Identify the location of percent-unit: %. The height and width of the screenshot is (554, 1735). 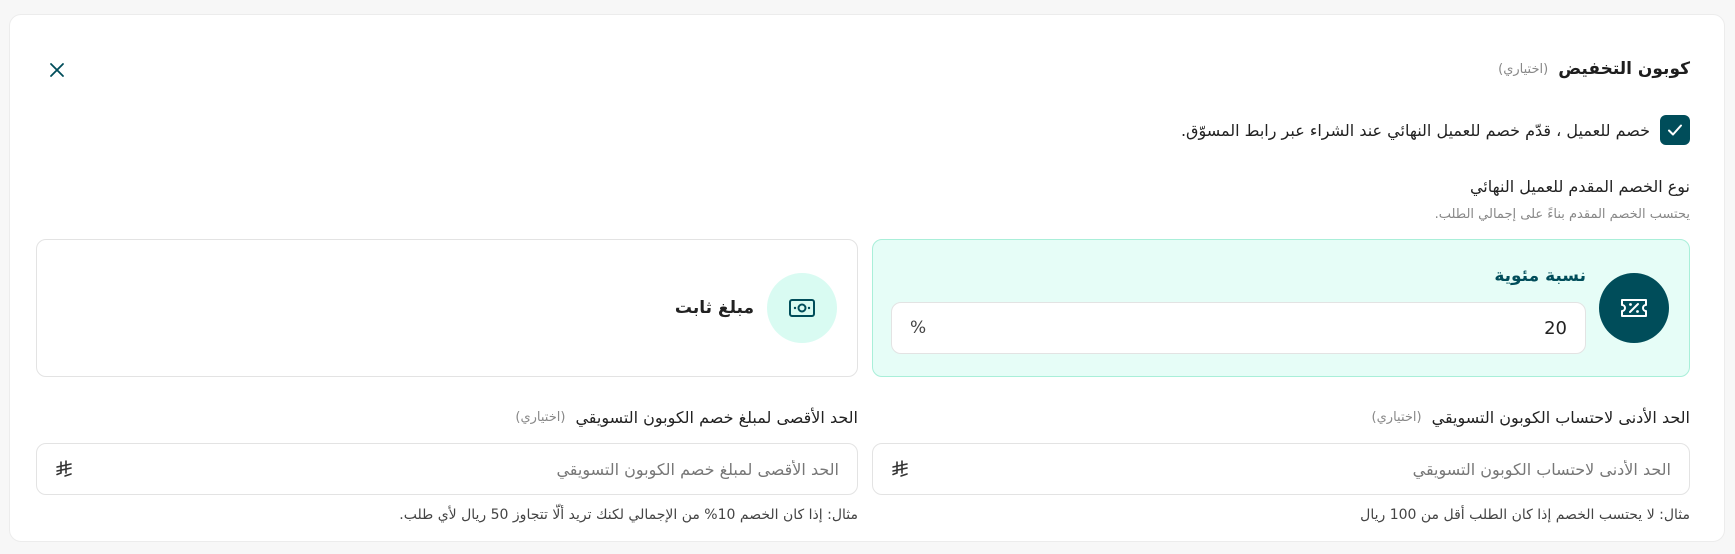
(918, 328).